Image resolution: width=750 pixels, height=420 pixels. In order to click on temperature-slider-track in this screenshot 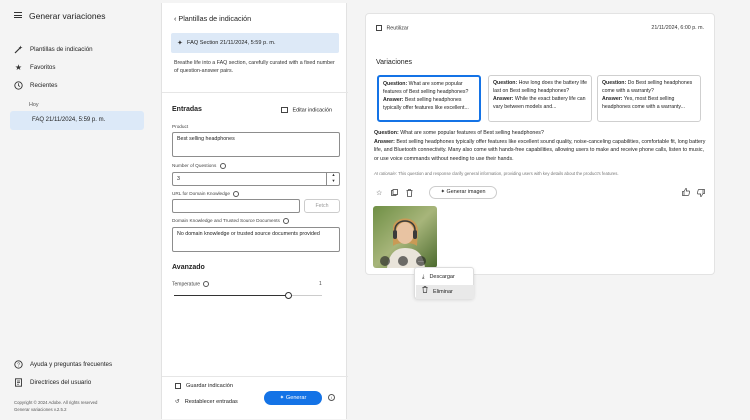, I will do `click(231, 295)`.